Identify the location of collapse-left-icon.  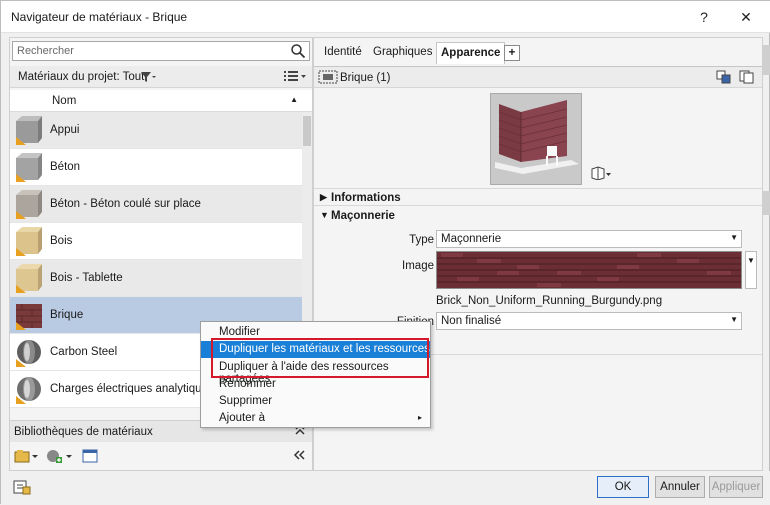
(299, 456).